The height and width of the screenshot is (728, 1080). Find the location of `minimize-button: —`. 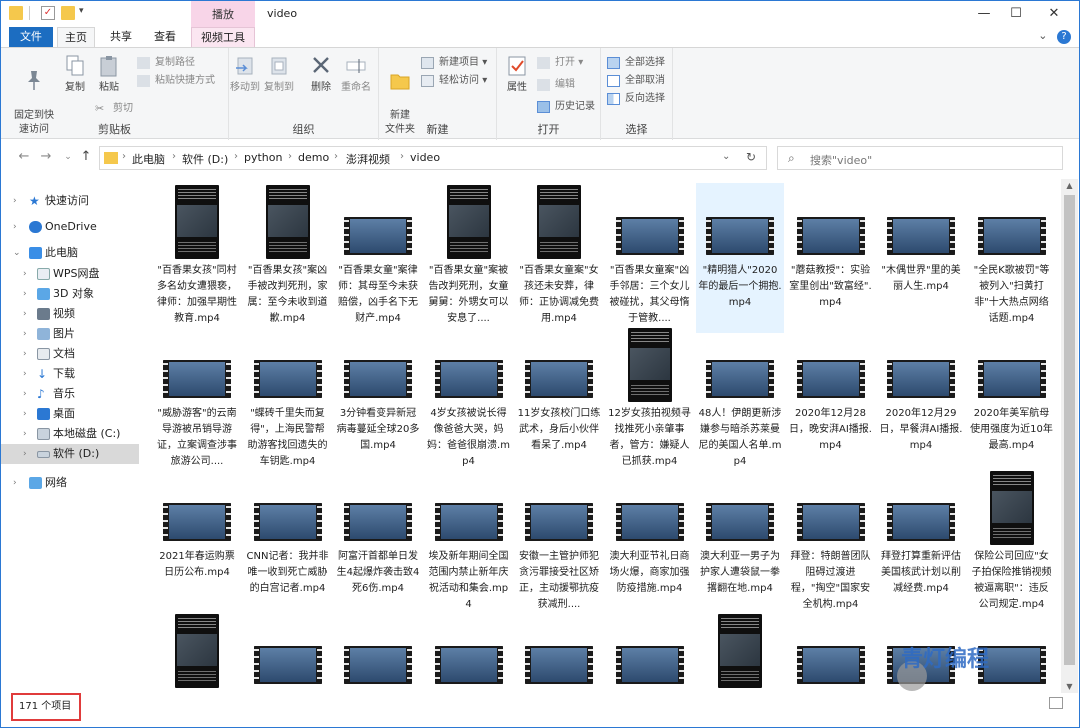

minimize-button: — is located at coordinates (984, 14).